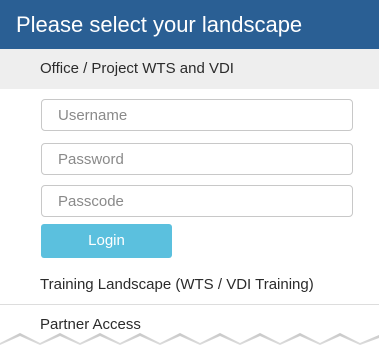 Image resolution: width=379 pixels, height=349 pixels. I want to click on login-button: Login, so click(106, 241).